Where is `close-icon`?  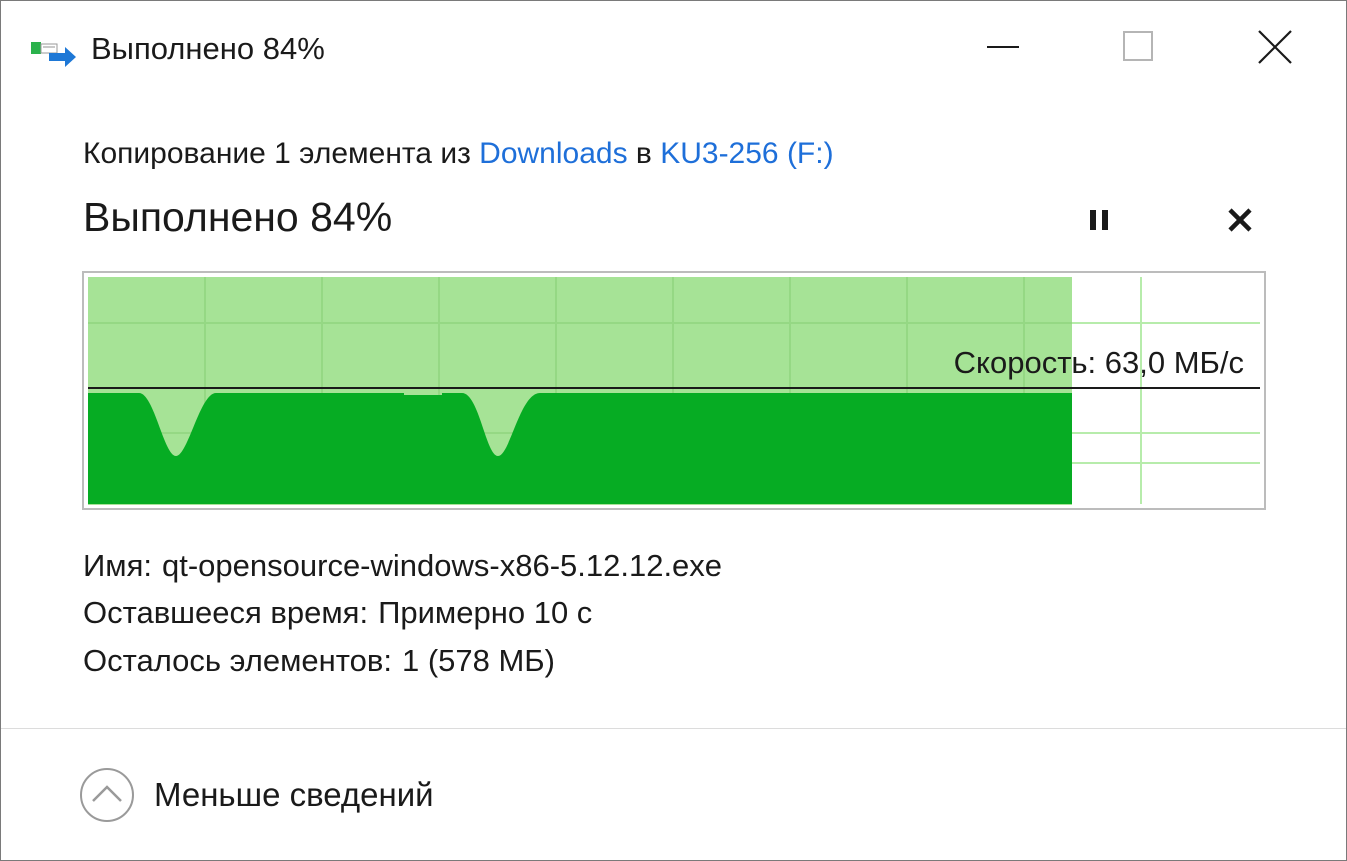
close-icon is located at coordinates (1275, 47).